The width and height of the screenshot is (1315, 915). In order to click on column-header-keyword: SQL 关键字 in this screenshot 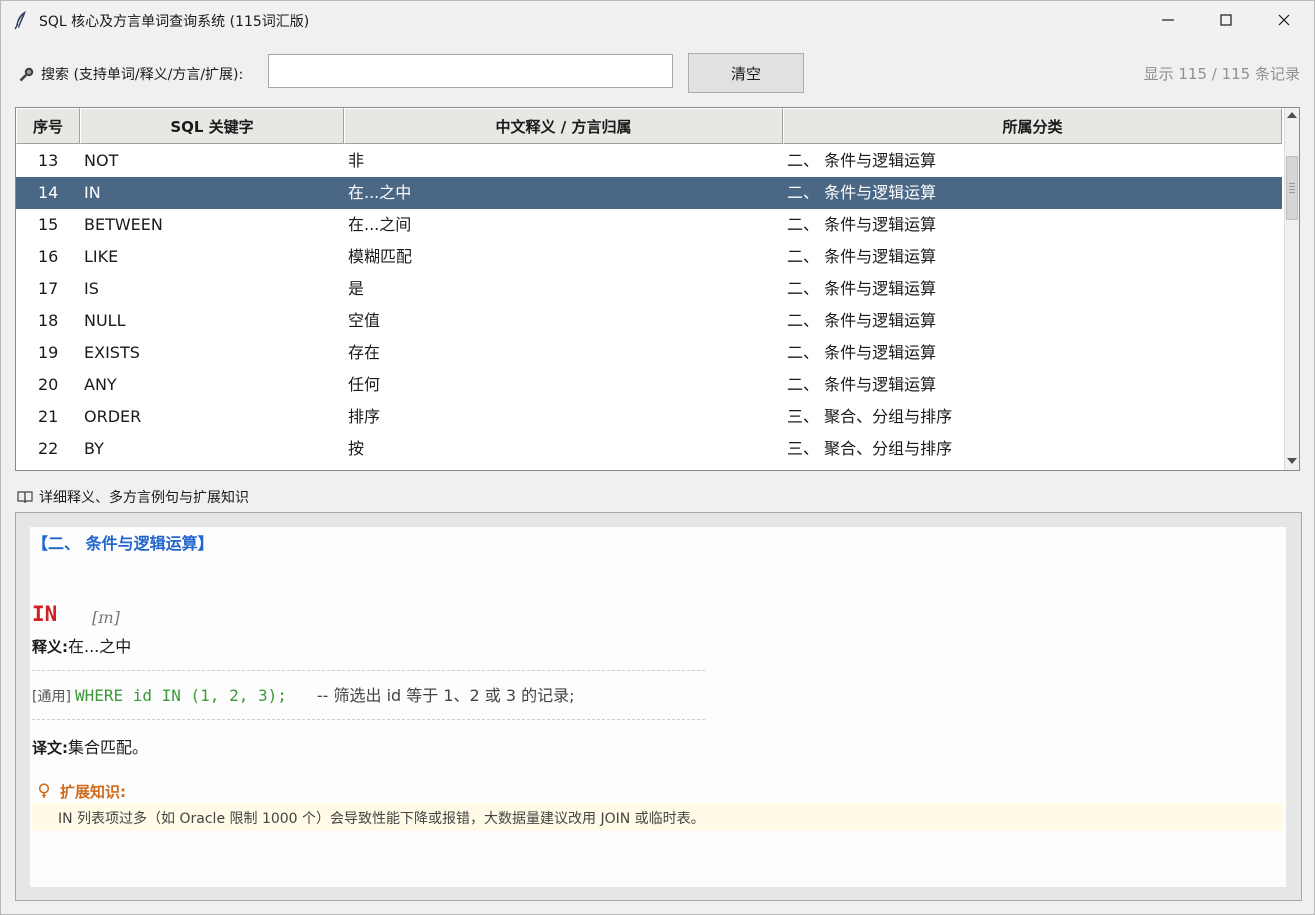, I will do `click(212, 126)`.